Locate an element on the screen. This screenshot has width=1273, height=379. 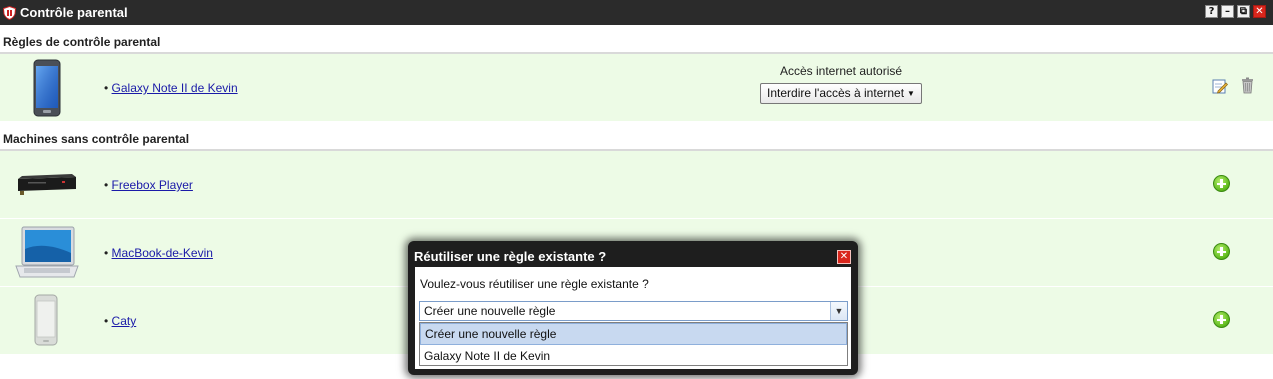
access-status-label: Accès internet autorisé is located at coordinates (841, 71).